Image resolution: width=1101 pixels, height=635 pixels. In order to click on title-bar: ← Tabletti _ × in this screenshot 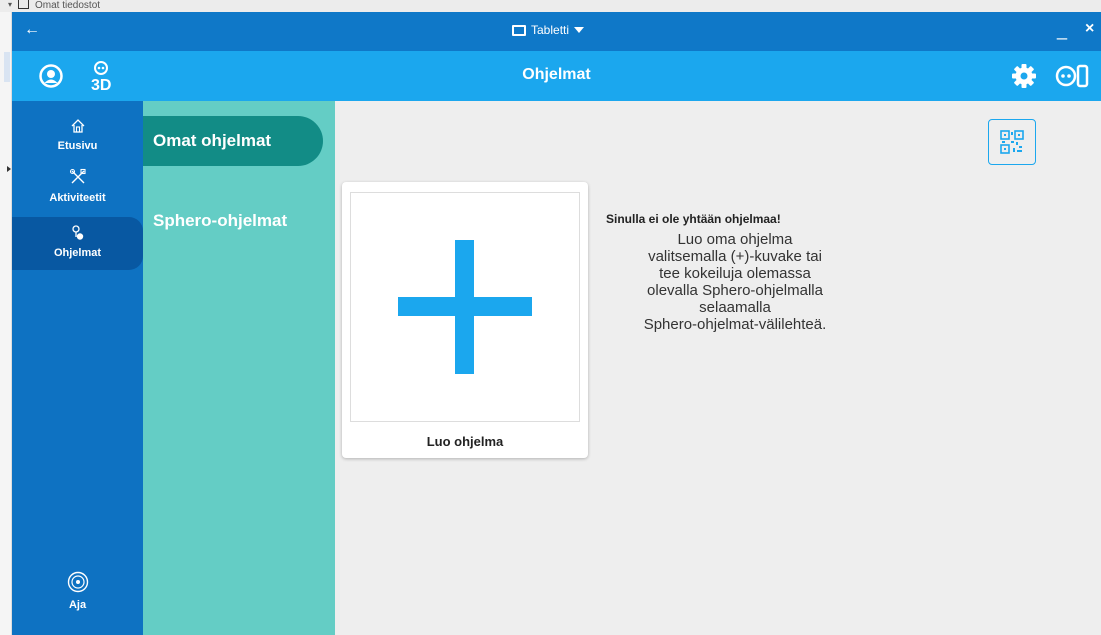, I will do `click(556, 31)`.